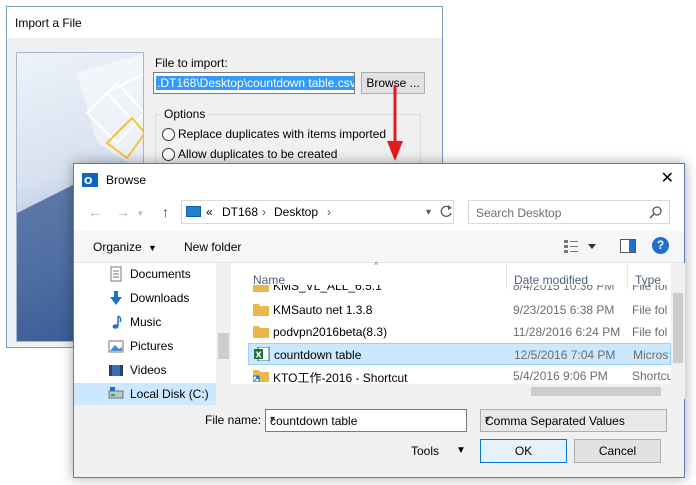 The image size is (696, 485). Describe the element at coordinates (117, 322) in the screenshot. I see `music-icon` at that location.